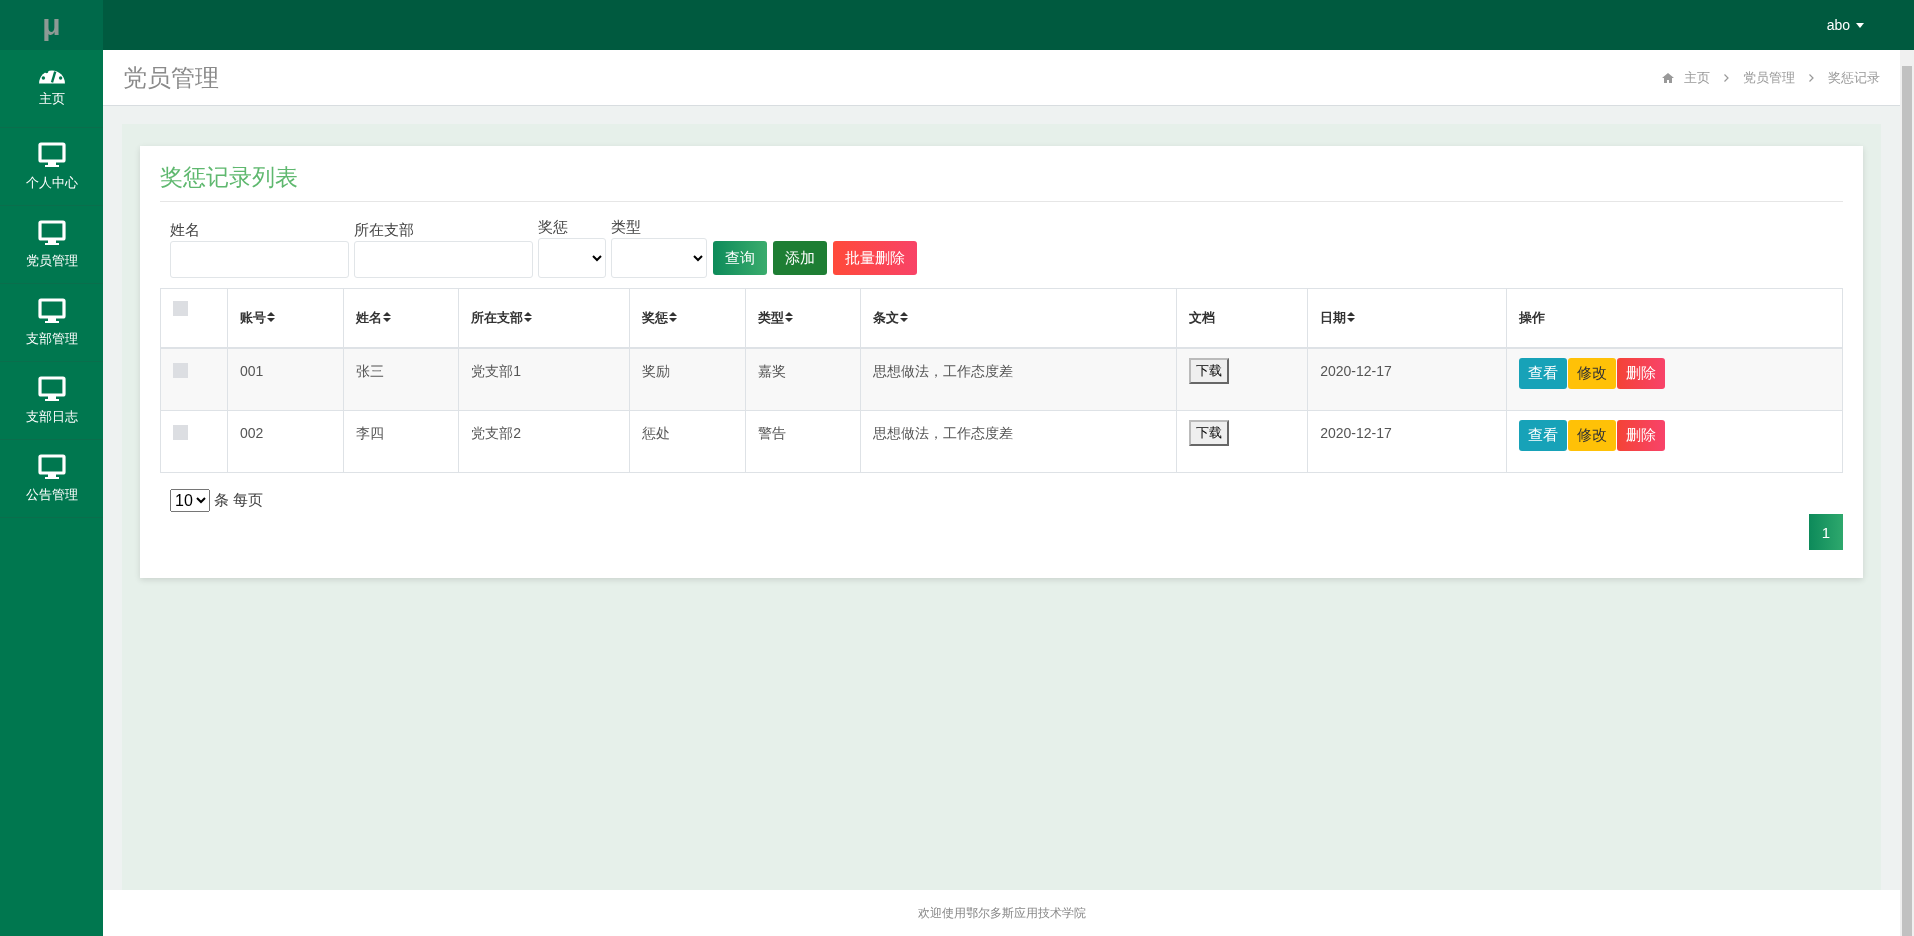  I want to click on page-button: 1, so click(1826, 532).